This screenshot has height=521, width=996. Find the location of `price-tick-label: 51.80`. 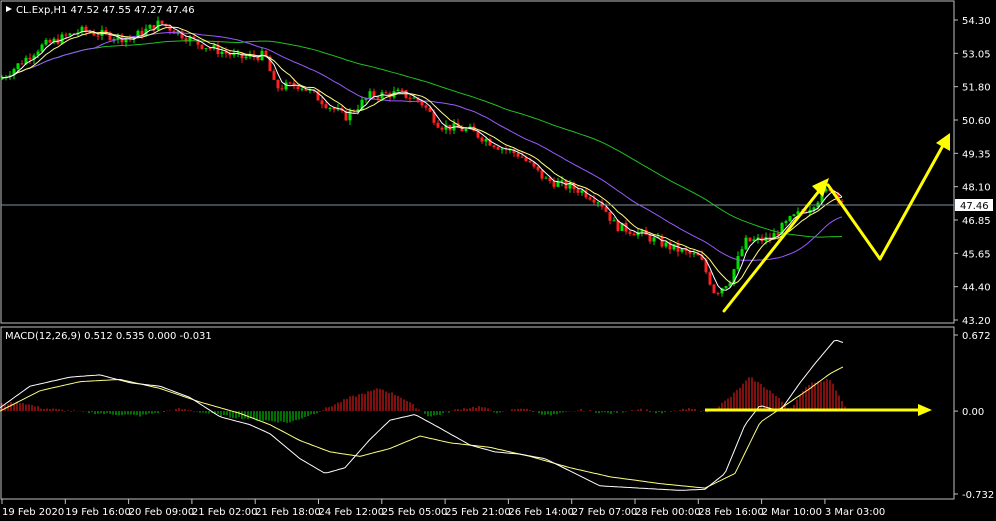

price-tick-label: 51.80 is located at coordinates (976, 88).